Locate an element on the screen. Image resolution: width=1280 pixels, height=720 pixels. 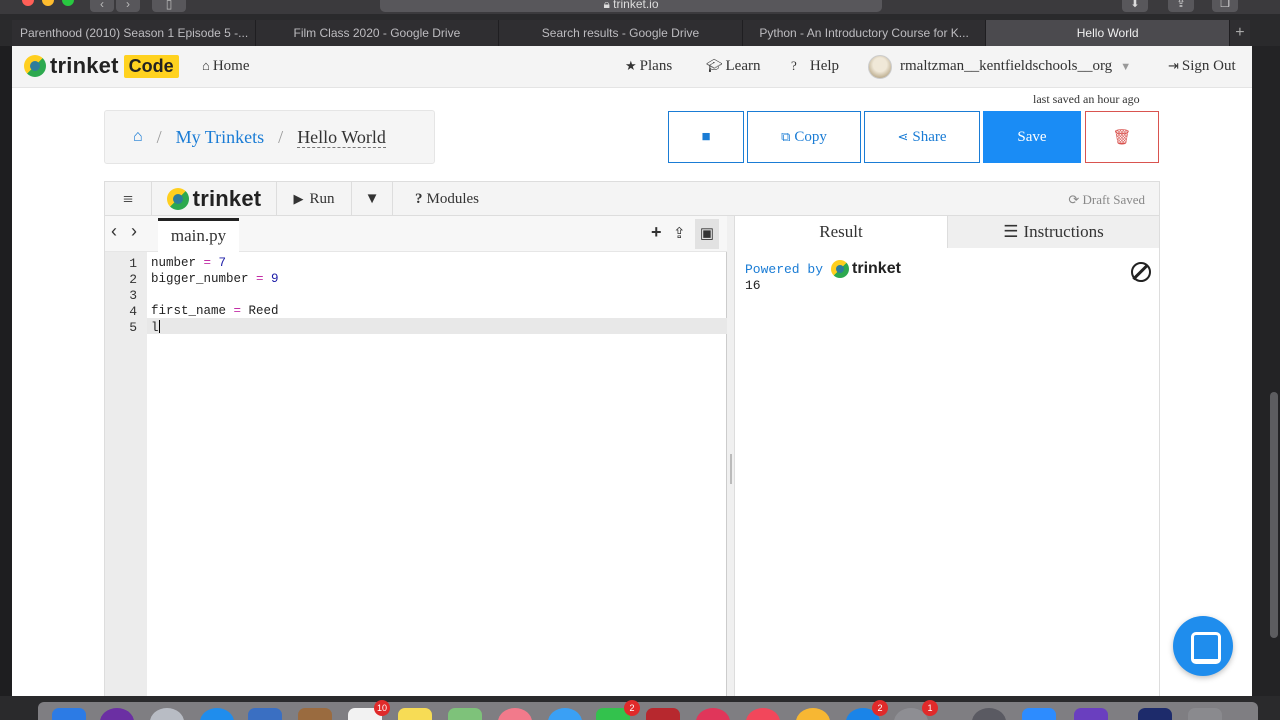
nav-help: ?⃝ Help is located at coordinates (815, 66).